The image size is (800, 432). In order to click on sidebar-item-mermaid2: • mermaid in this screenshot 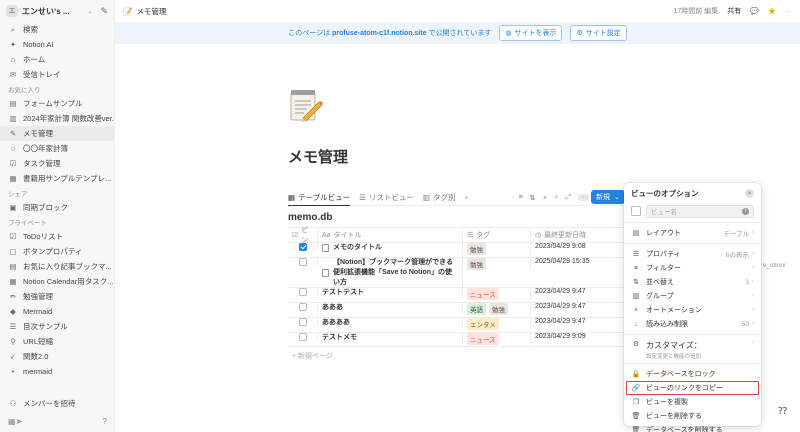, I will do `click(57, 371)`.